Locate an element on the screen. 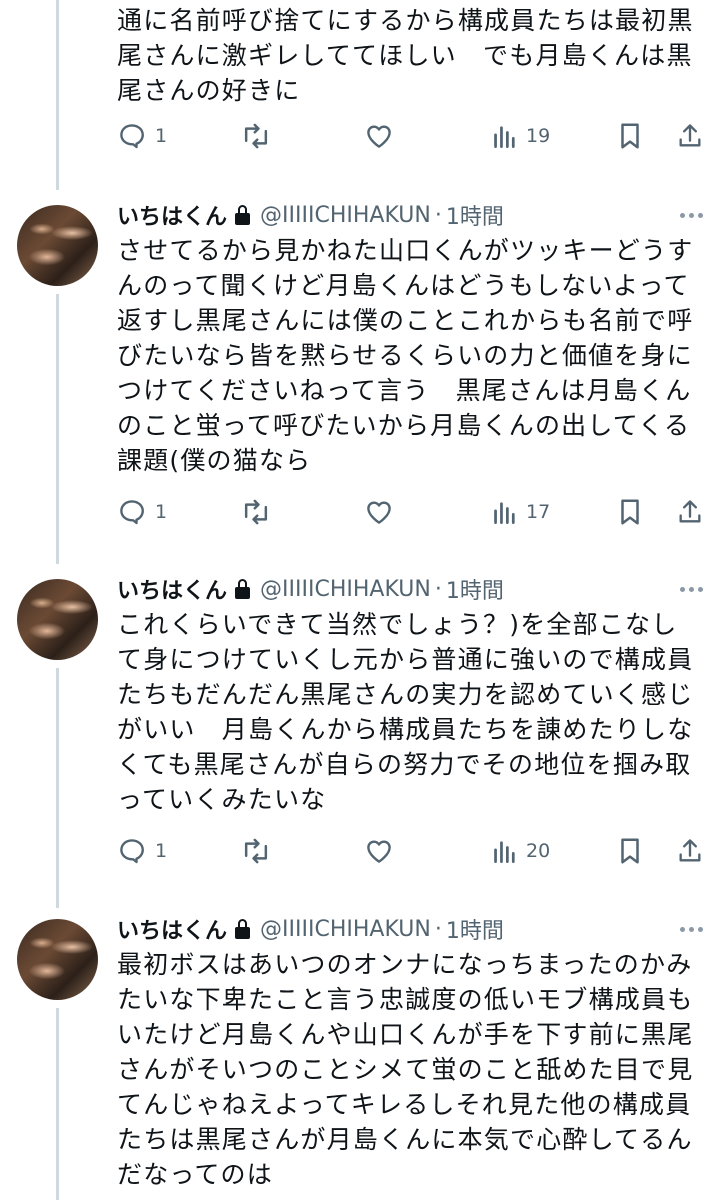 The width and height of the screenshot is (723, 1200). tweet-actions: 1 17 is located at coordinates (361, 517).